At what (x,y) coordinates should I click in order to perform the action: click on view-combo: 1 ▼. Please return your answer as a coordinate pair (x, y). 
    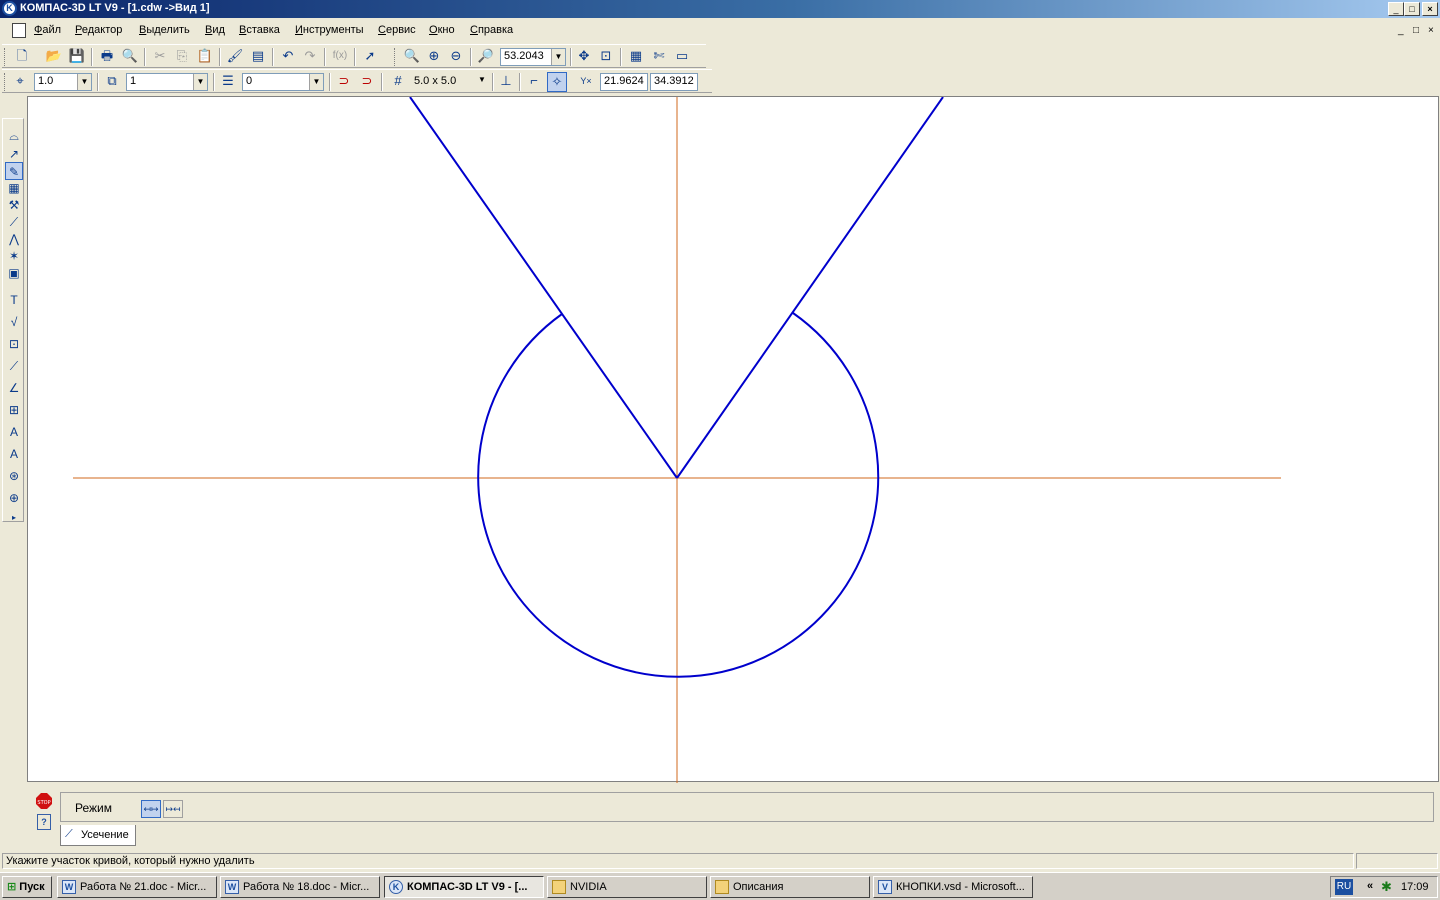
    Looking at the image, I should click on (167, 82).